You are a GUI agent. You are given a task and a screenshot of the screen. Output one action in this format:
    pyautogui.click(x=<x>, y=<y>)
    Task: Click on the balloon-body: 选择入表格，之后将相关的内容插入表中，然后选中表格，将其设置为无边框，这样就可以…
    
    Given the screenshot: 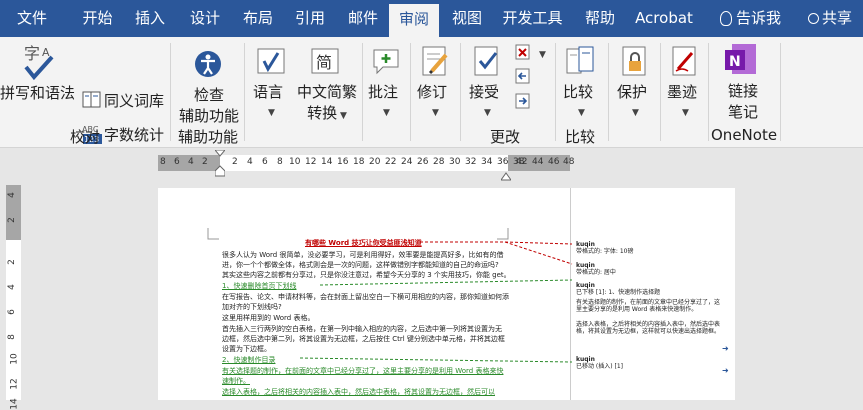 What is the action you would take?
    pyautogui.click(x=648, y=328)
    